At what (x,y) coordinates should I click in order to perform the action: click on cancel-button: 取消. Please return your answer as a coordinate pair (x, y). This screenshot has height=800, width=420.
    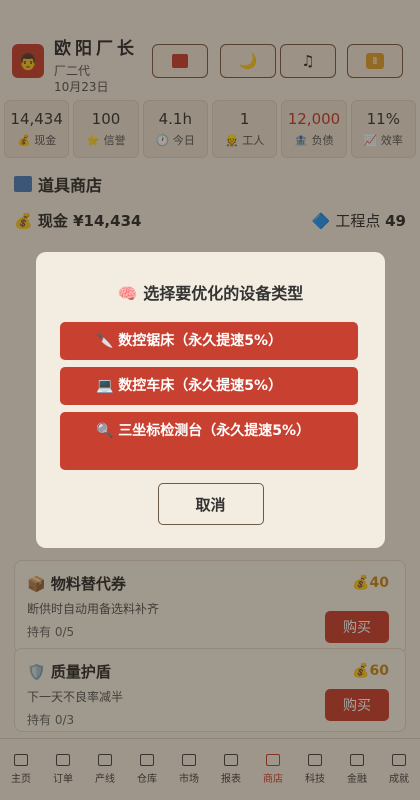
    Looking at the image, I should click on (210, 504).